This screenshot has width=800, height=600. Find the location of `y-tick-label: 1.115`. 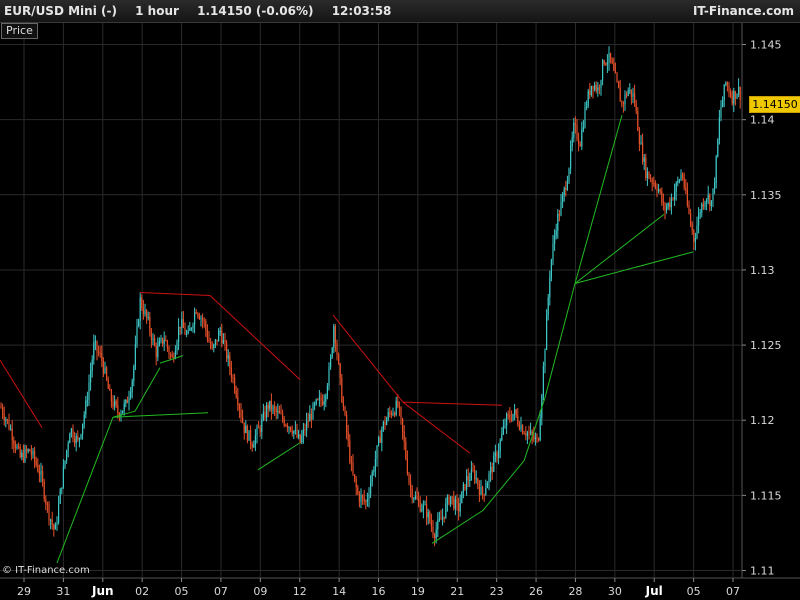

y-tick-label: 1.115 is located at coordinates (766, 495).